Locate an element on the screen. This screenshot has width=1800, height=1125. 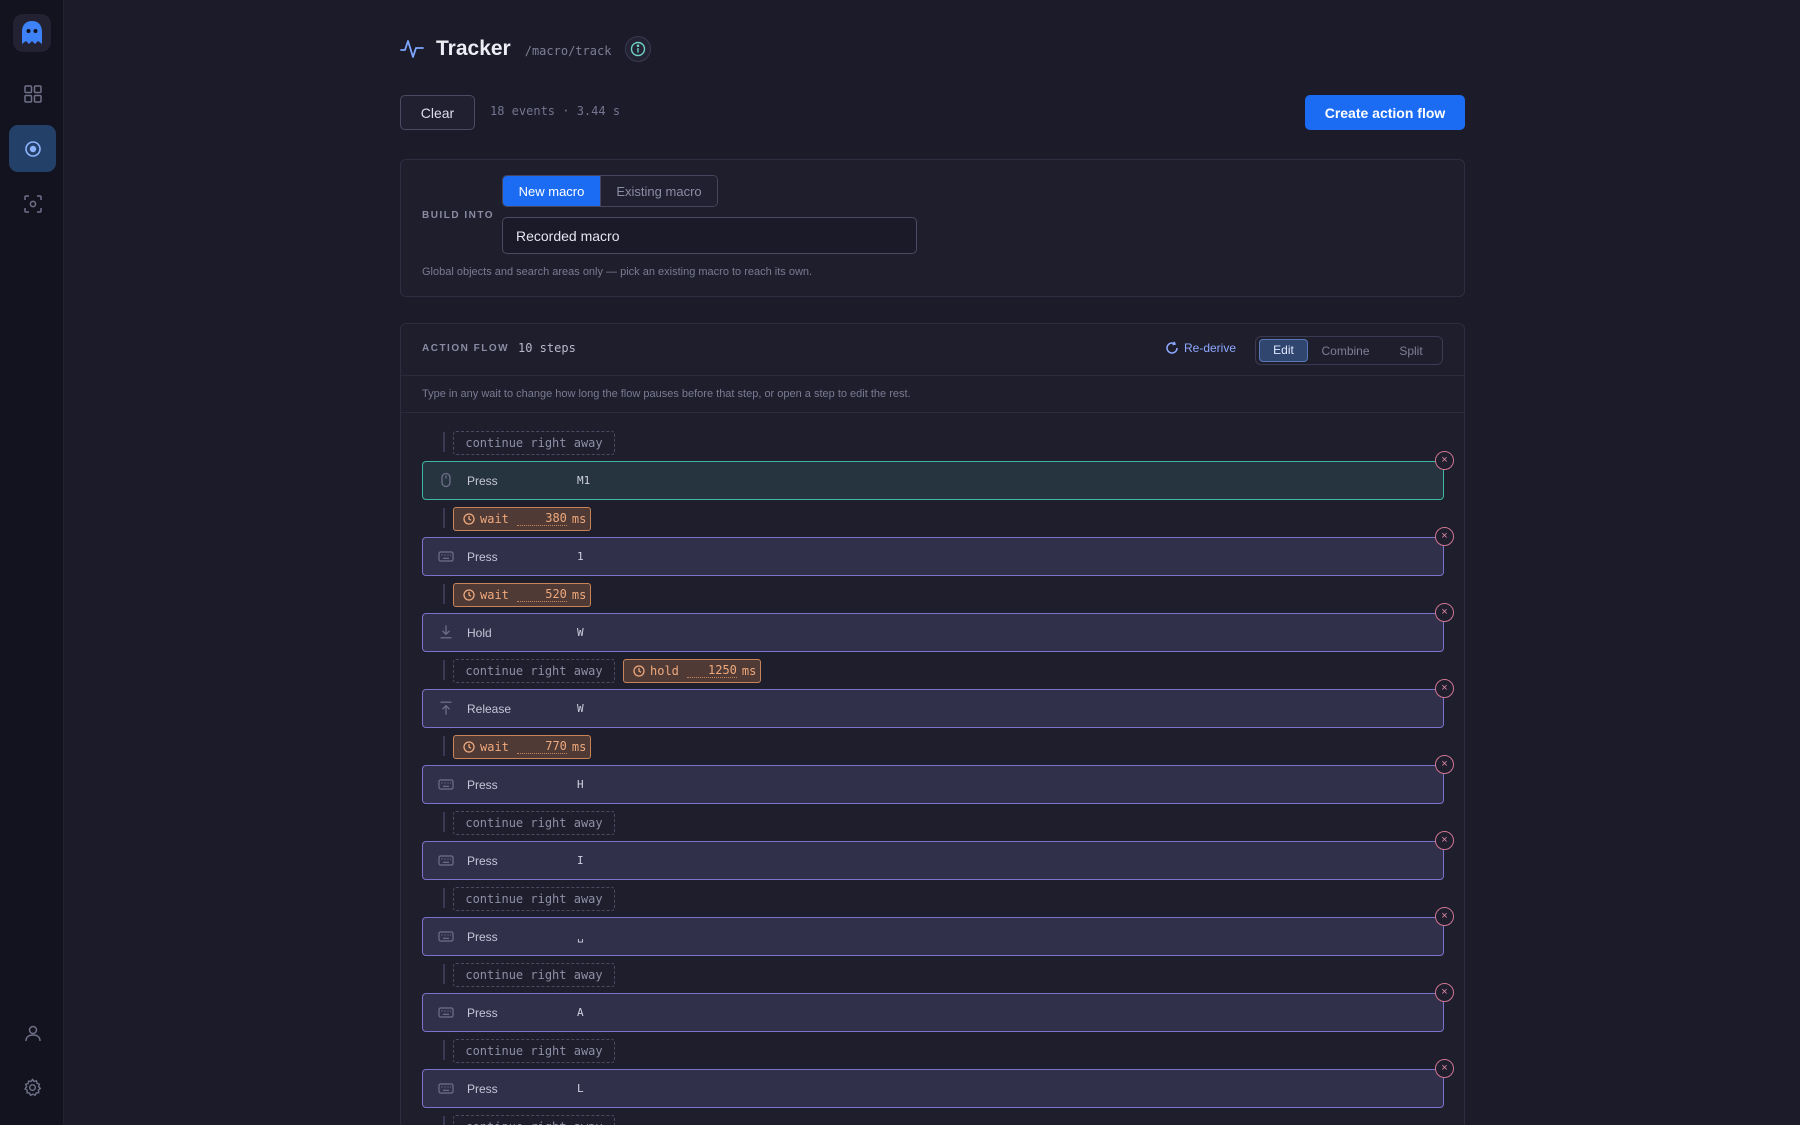
action-step: Press H × is located at coordinates (938, 779).